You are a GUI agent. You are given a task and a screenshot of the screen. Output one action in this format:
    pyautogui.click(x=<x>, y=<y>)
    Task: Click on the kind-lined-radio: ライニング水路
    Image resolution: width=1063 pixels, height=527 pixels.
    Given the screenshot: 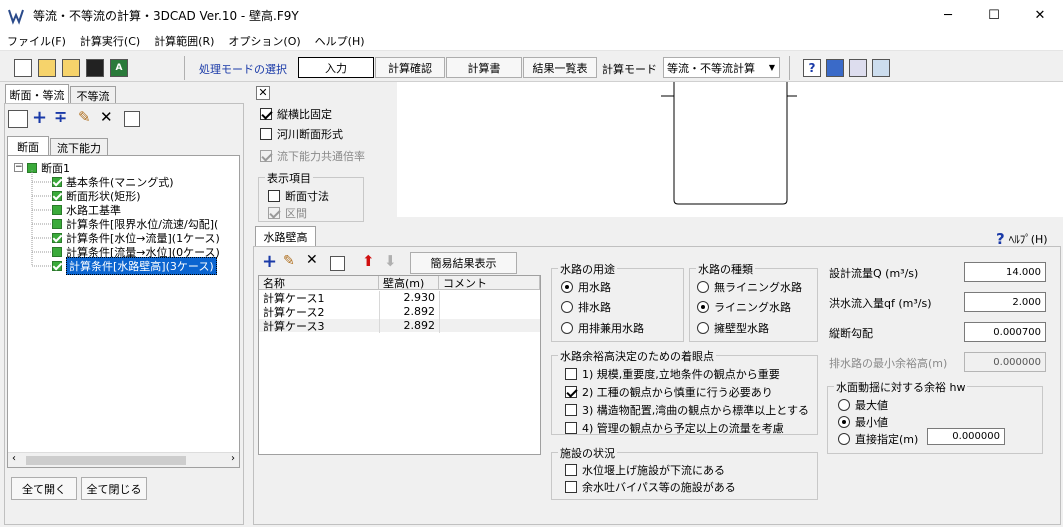 What is the action you would take?
    pyautogui.click(x=744, y=307)
    